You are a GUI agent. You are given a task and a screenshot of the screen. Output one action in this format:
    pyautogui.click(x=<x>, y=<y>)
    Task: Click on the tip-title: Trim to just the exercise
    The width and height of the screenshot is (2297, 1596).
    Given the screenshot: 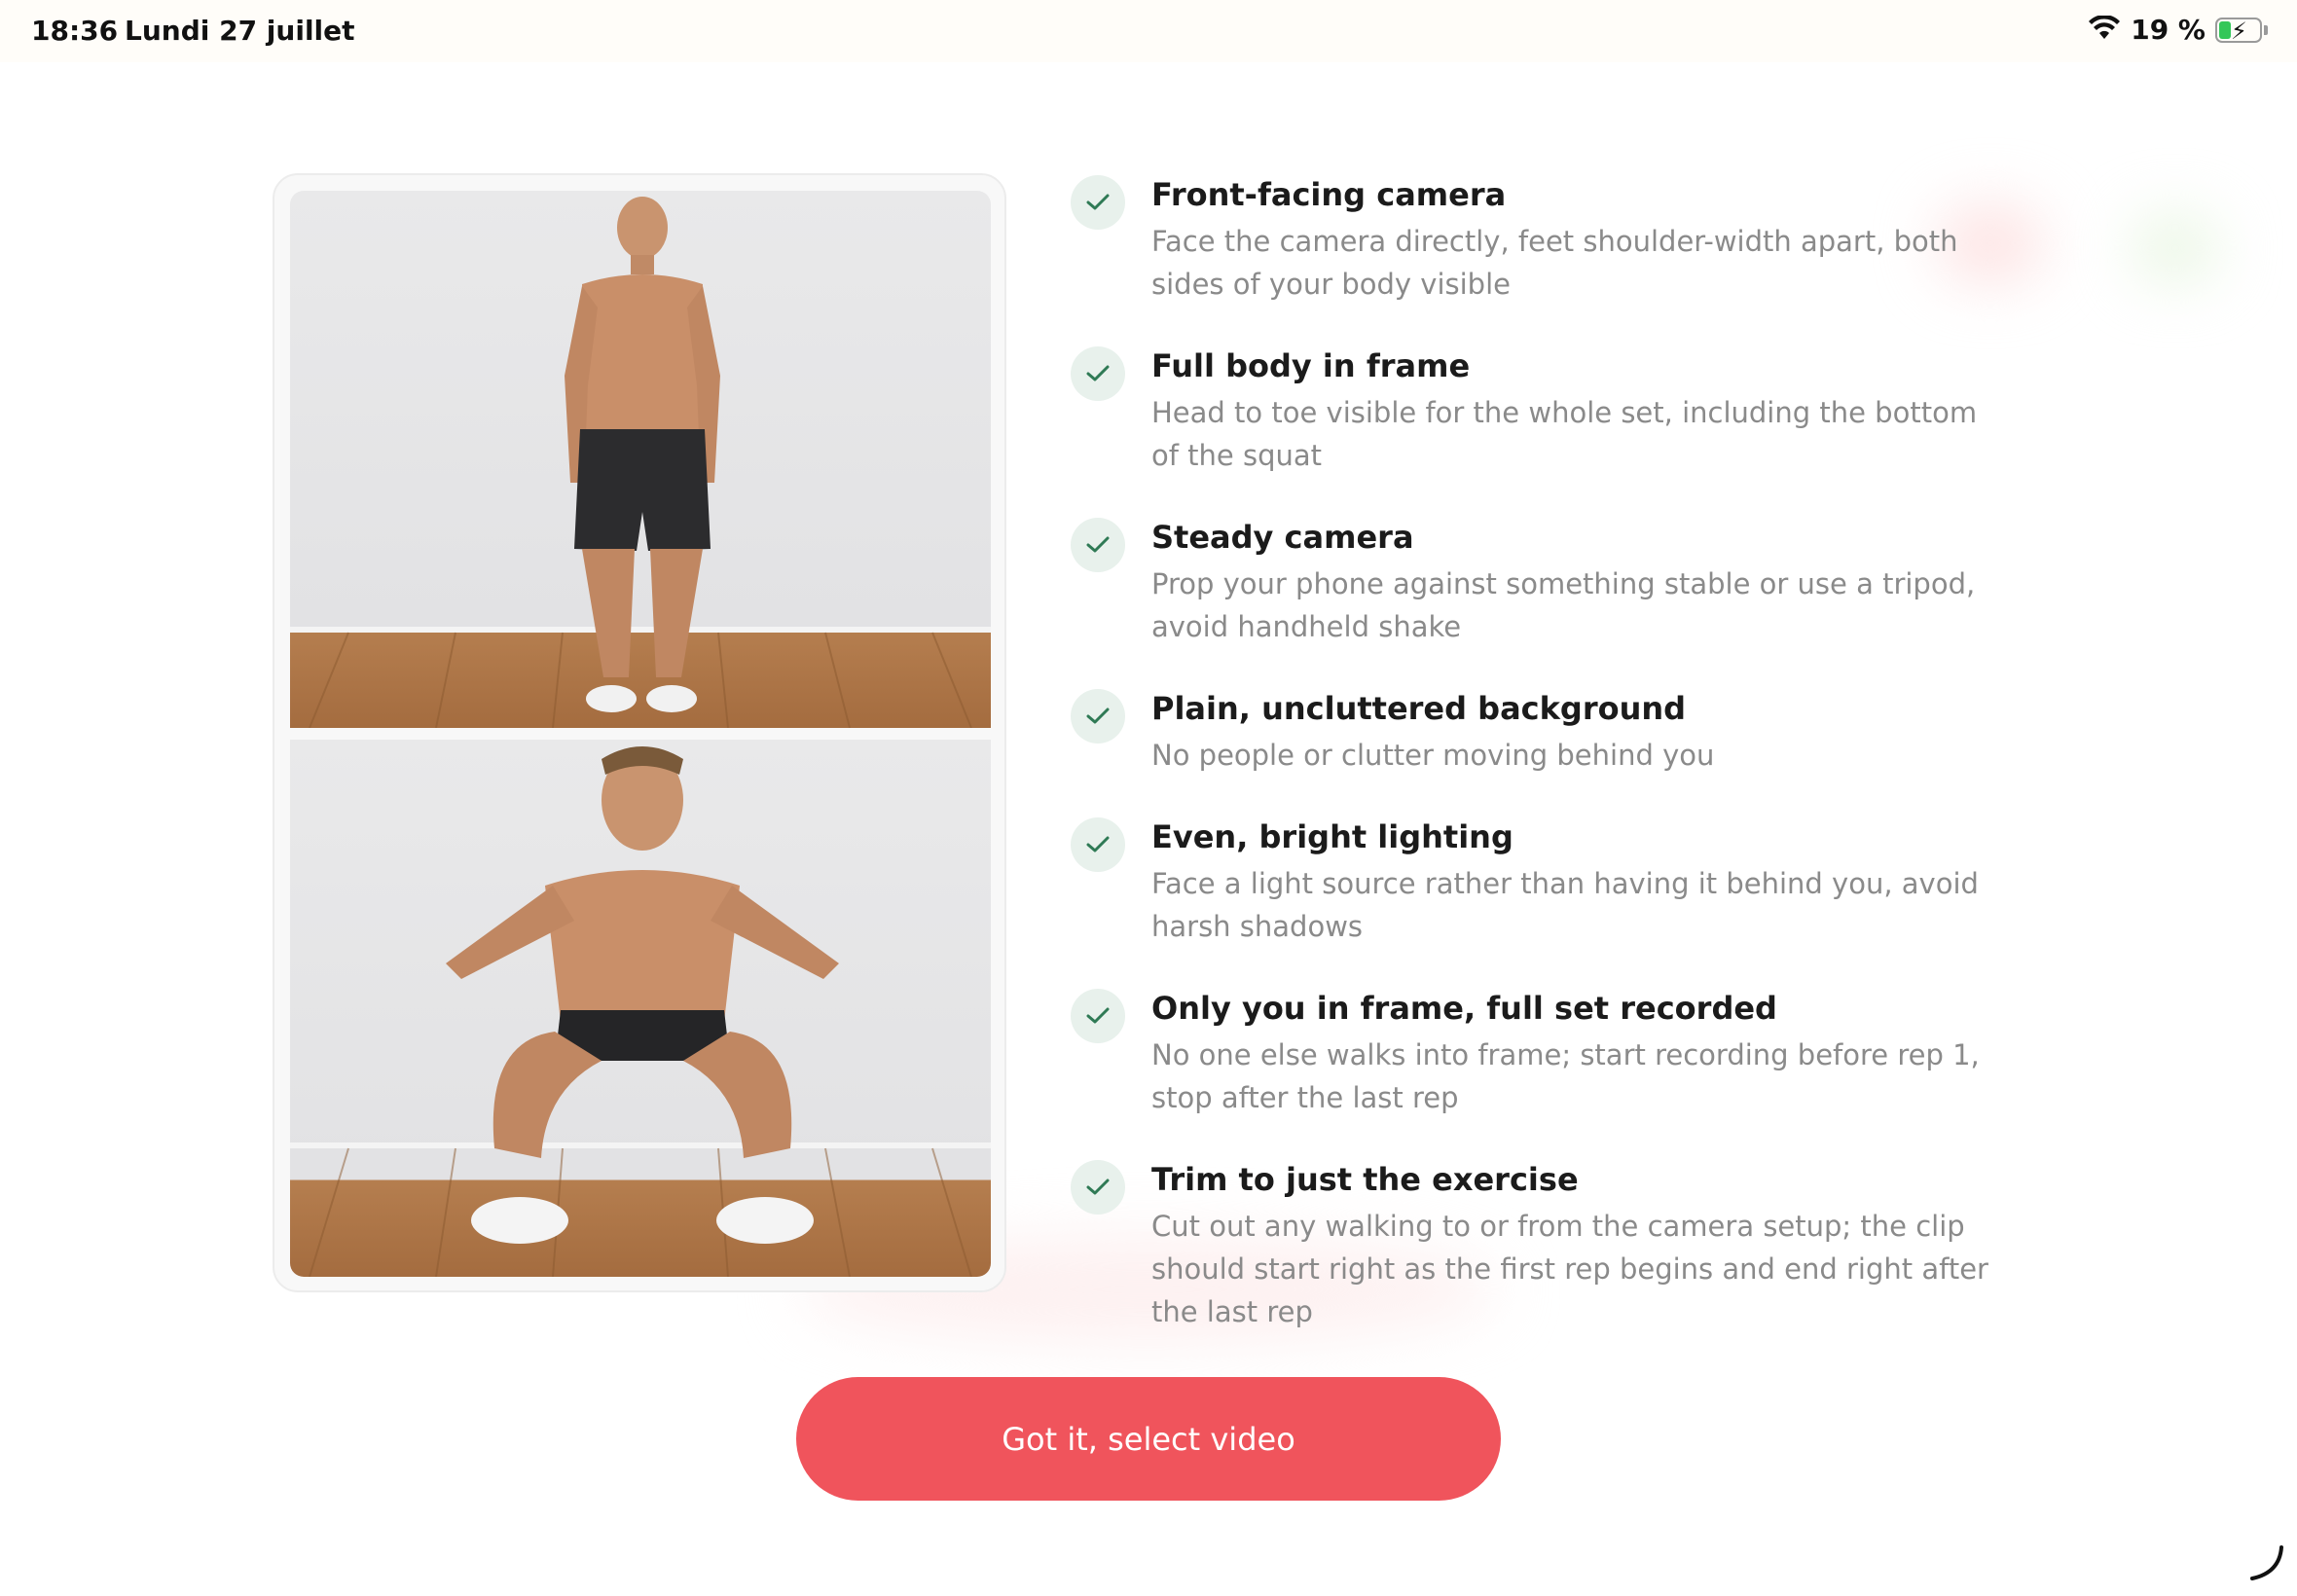 What is the action you would take?
    pyautogui.click(x=1365, y=1179)
    